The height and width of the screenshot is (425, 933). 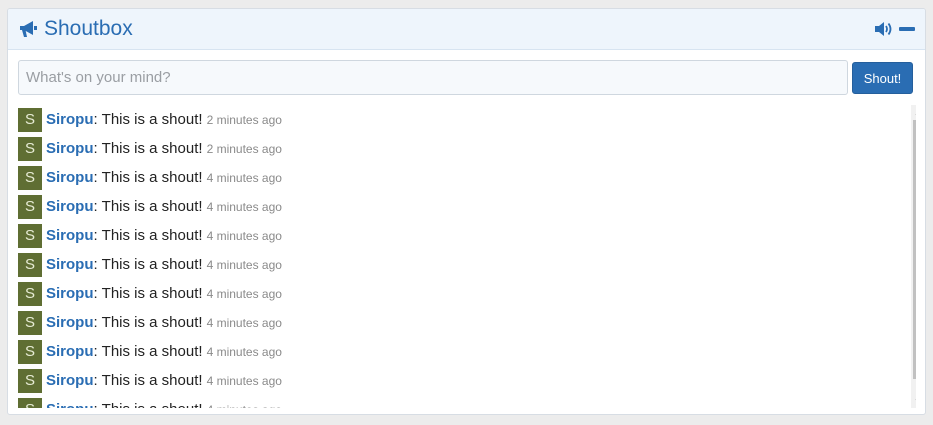 I want to click on title-group: Shoutbox, so click(x=75, y=29).